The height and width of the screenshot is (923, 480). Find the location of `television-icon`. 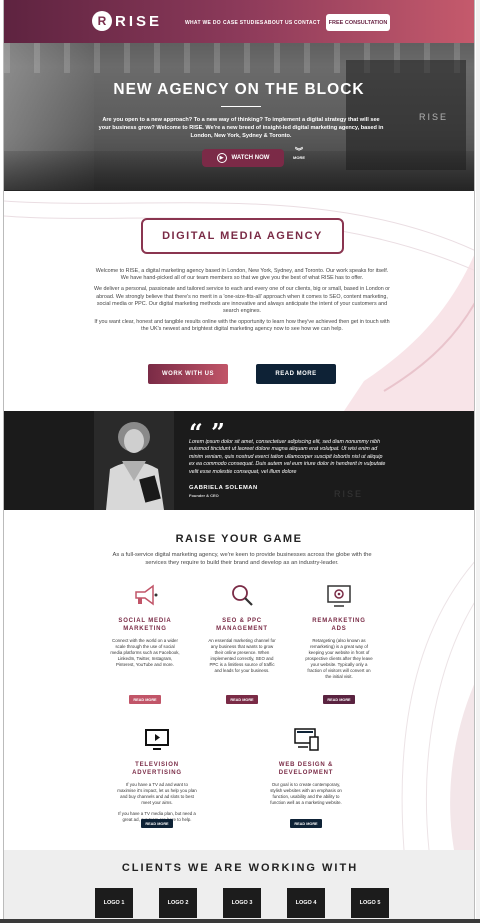

television-icon is located at coordinates (157, 739).